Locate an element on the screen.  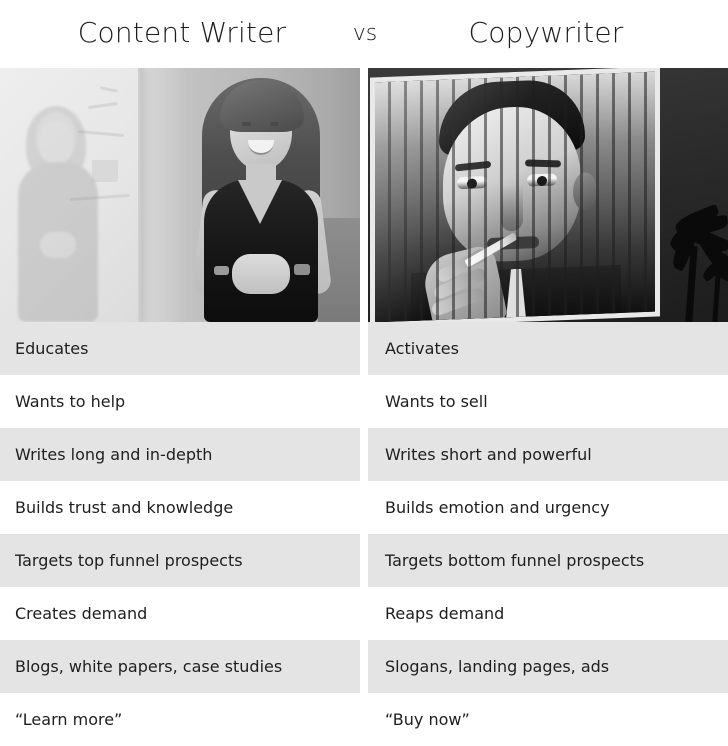
content-writer-cell: Blogs, white papers, case studies is located at coordinates (180, 666).